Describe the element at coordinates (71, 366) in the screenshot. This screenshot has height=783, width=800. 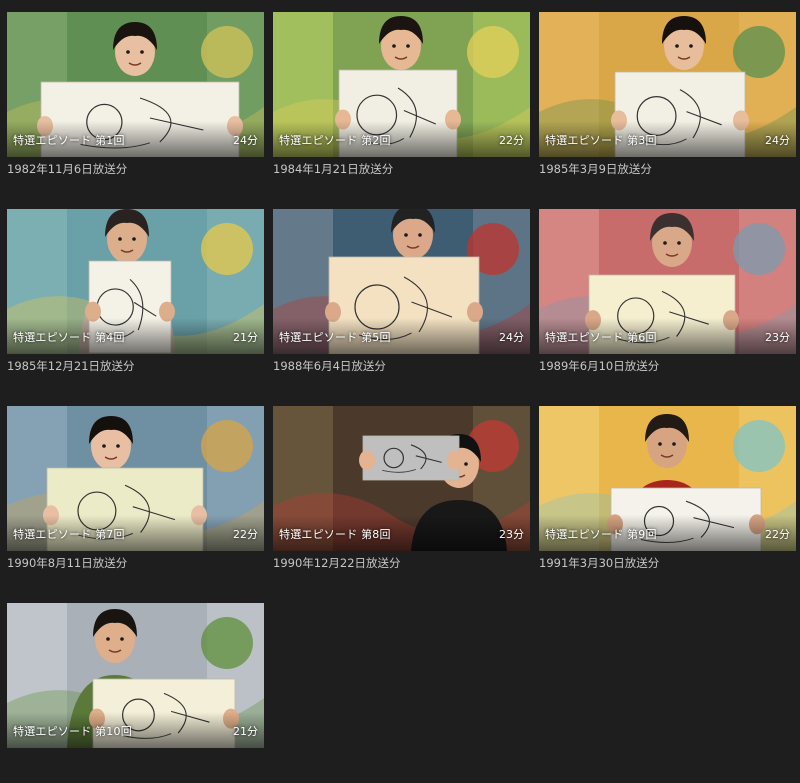
I see `air-date: 1985年12月21日放送分` at that location.